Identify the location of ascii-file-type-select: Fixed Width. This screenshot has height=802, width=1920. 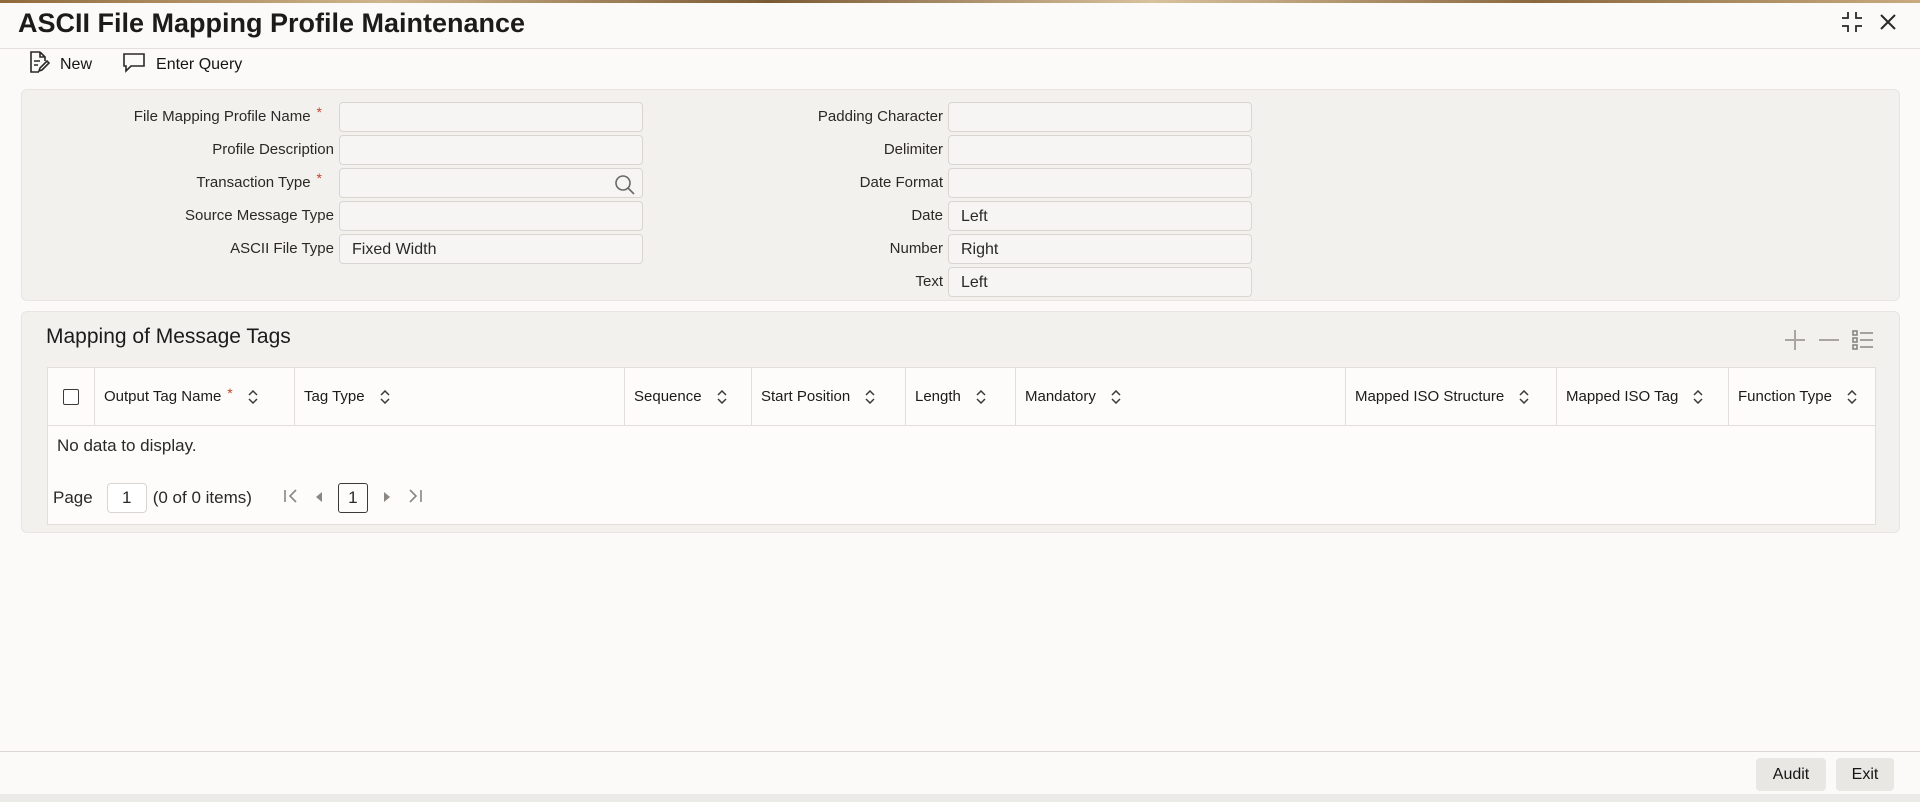
(491, 249).